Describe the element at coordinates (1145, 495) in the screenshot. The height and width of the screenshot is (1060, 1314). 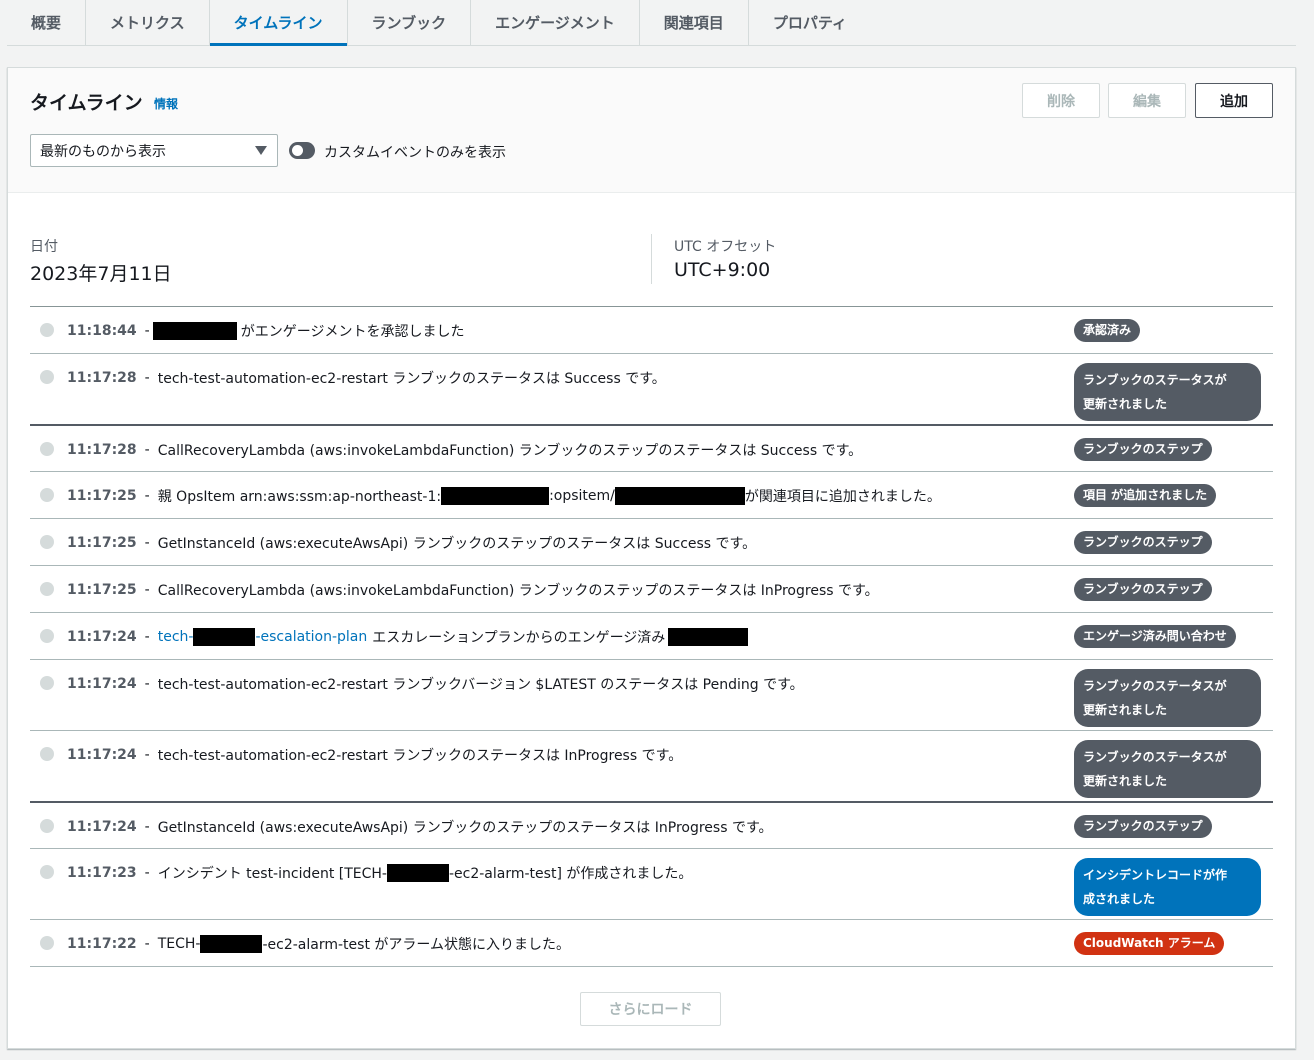
I see `event-type-badge: 項目 が追加されました` at that location.